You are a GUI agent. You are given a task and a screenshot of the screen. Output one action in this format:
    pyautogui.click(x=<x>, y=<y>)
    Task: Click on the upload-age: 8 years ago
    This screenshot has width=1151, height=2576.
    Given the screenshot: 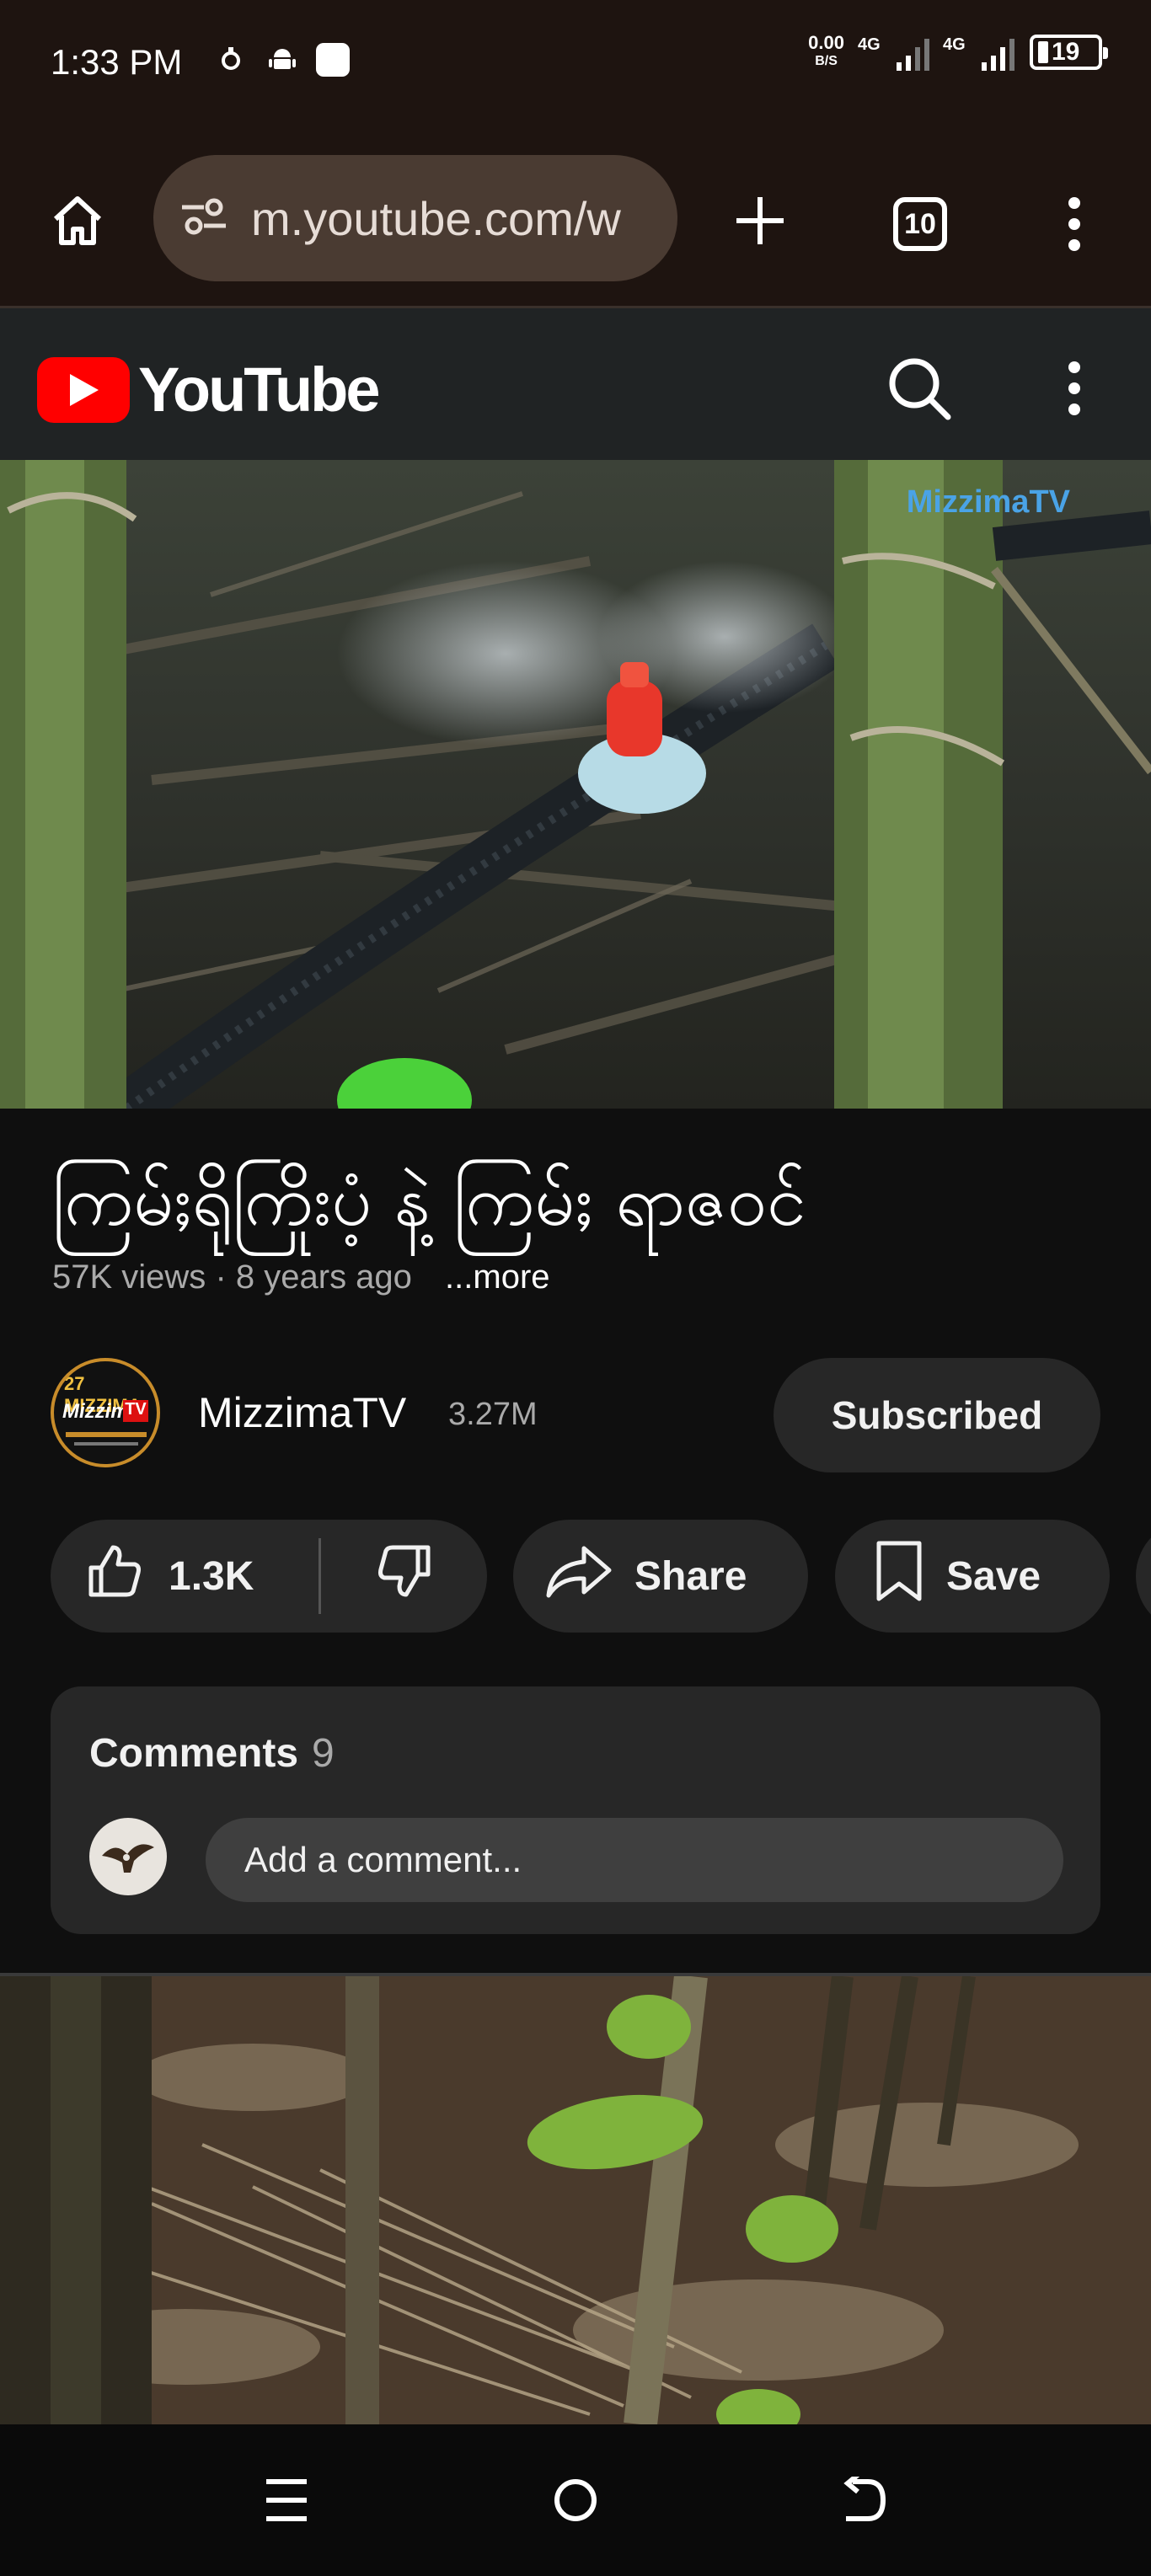 What is the action you would take?
    pyautogui.click(x=323, y=1277)
    